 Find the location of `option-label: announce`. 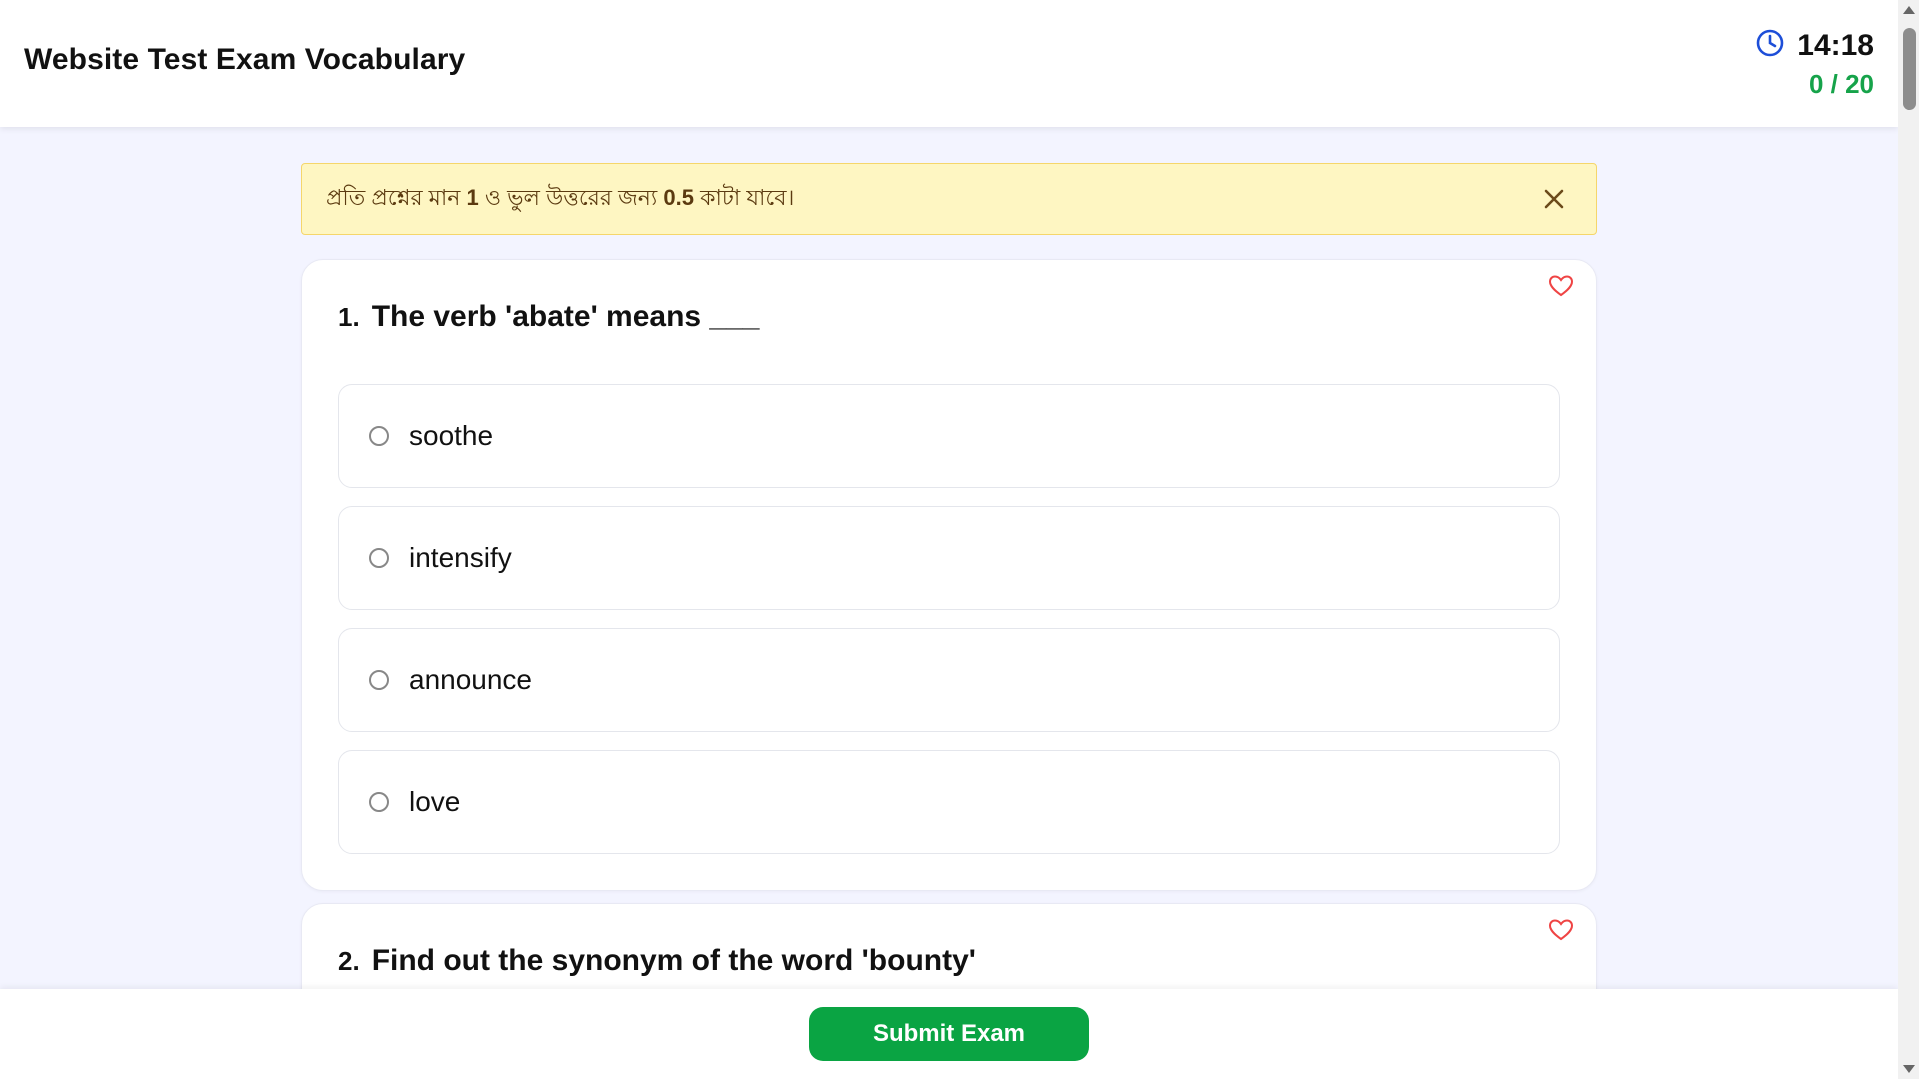

option-label: announce is located at coordinates (471, 679).